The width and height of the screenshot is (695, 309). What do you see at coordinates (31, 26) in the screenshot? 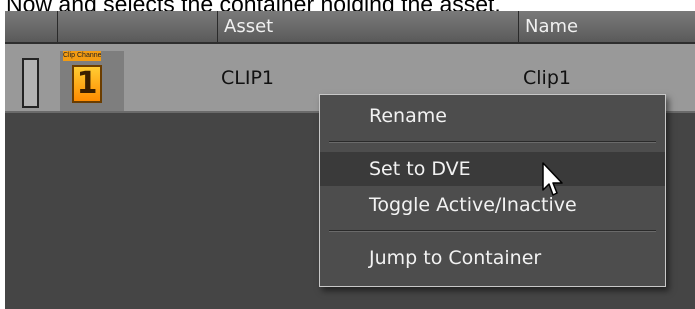
I see `column-header-toggle` at bounding box center [31, 26].